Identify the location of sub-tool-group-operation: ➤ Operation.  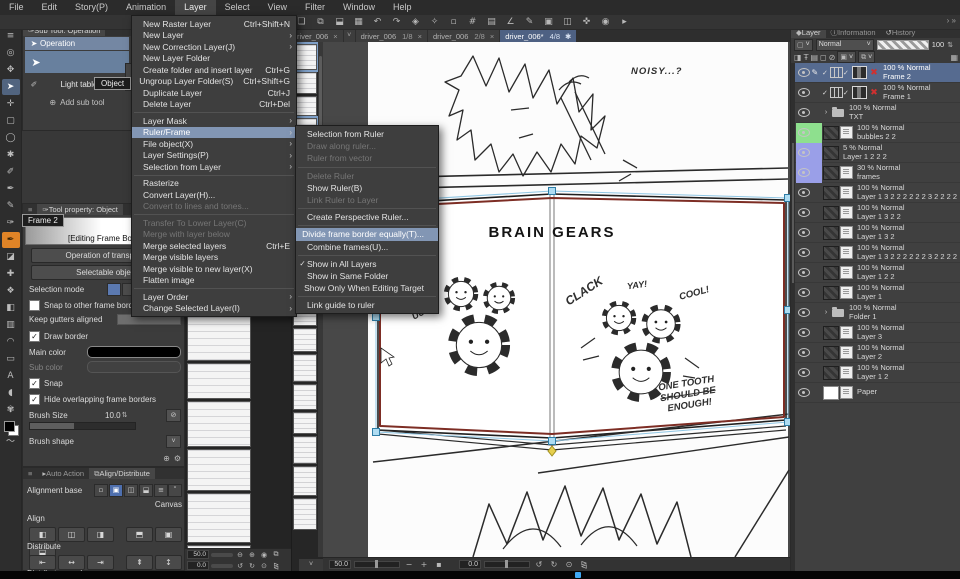
(77, 43).